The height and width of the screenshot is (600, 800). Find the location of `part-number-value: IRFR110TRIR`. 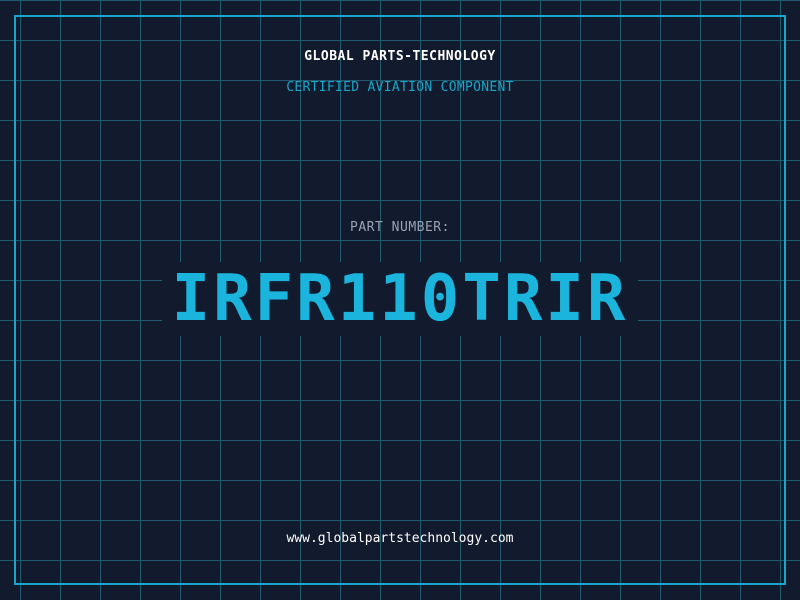

part-number-value: IRFR110TRIR is located at coordinates (400, 299).